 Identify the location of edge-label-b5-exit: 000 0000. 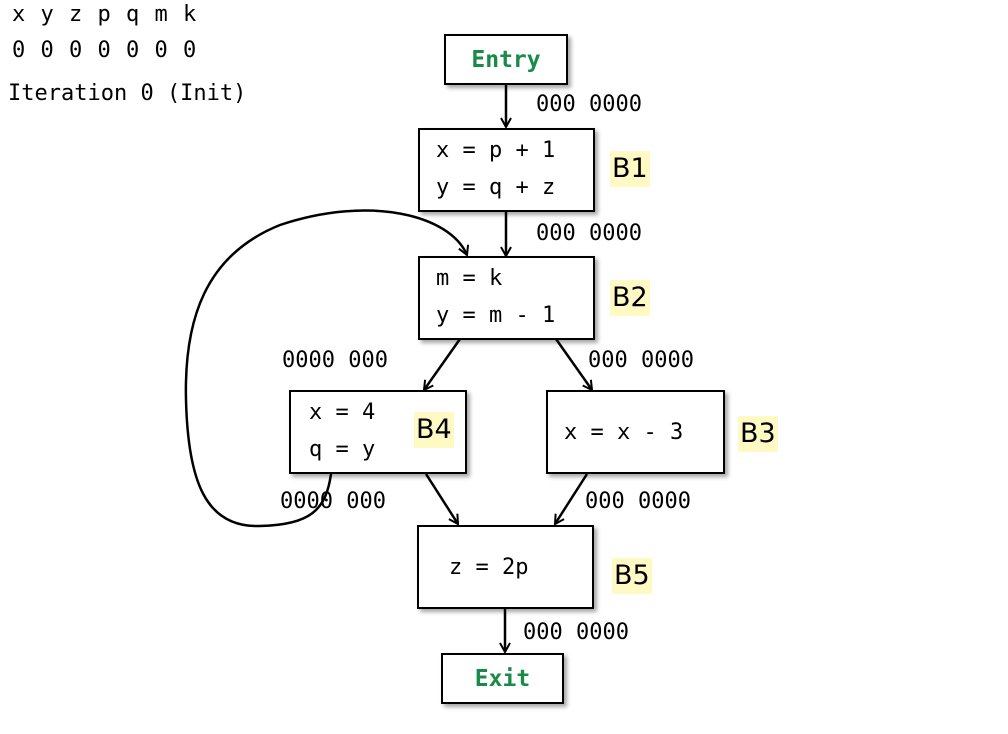
(576, 632).